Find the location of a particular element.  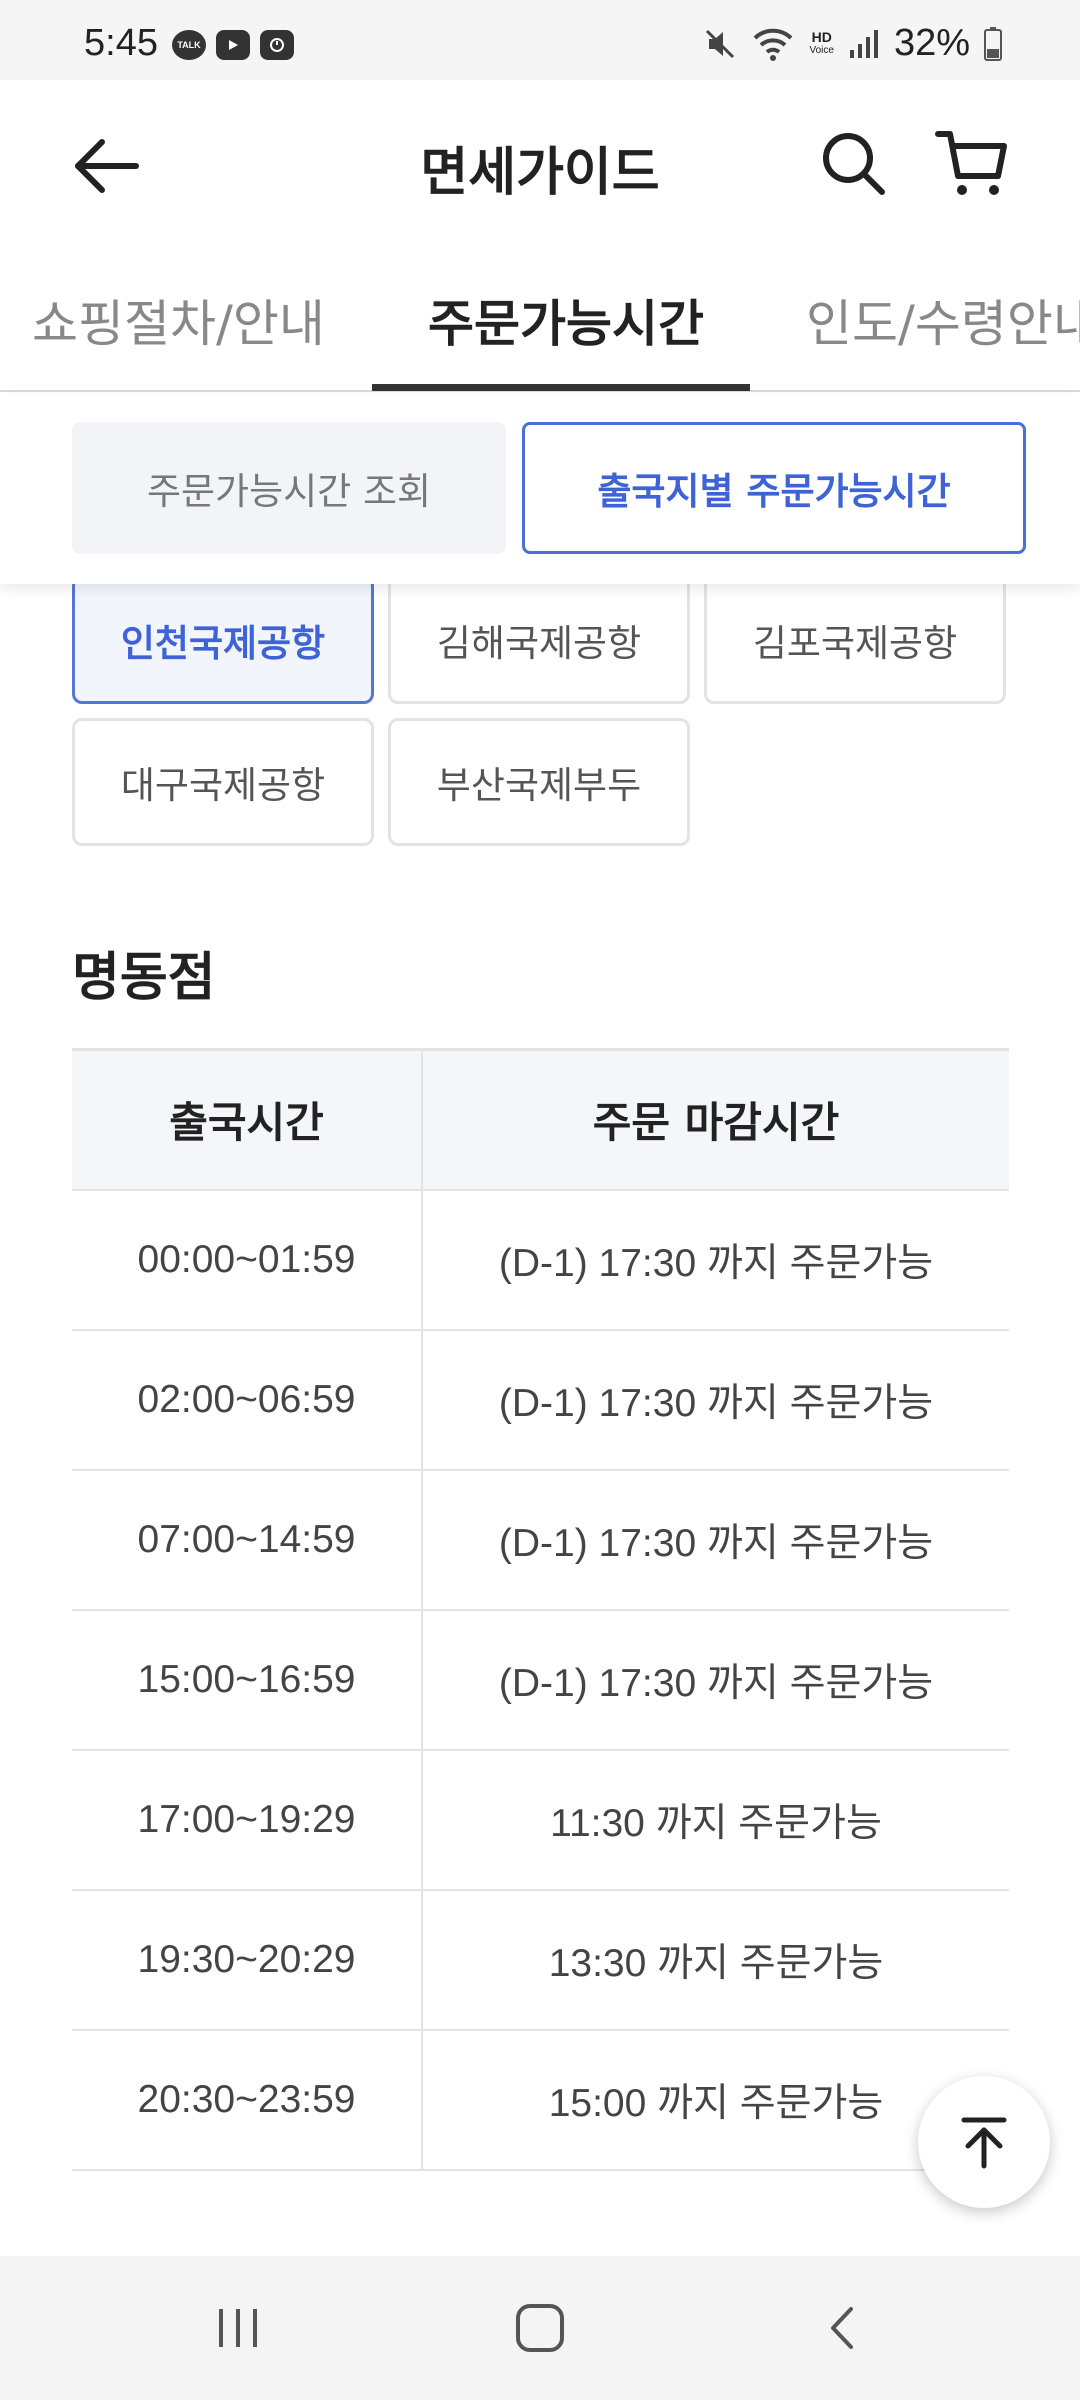

system-icons: HD Voice 32% is located at coordinates (852, 43).